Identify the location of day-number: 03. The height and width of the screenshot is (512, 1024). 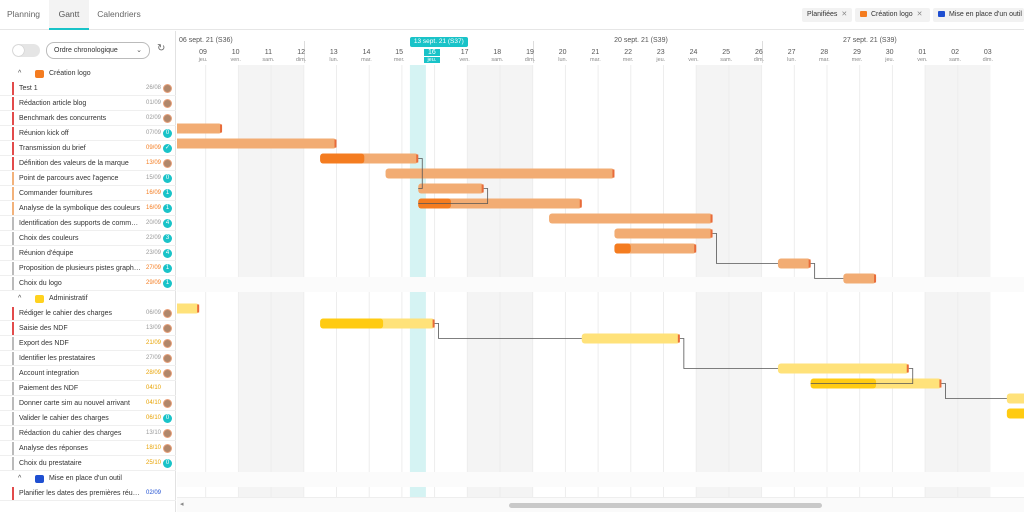
(987, 52).